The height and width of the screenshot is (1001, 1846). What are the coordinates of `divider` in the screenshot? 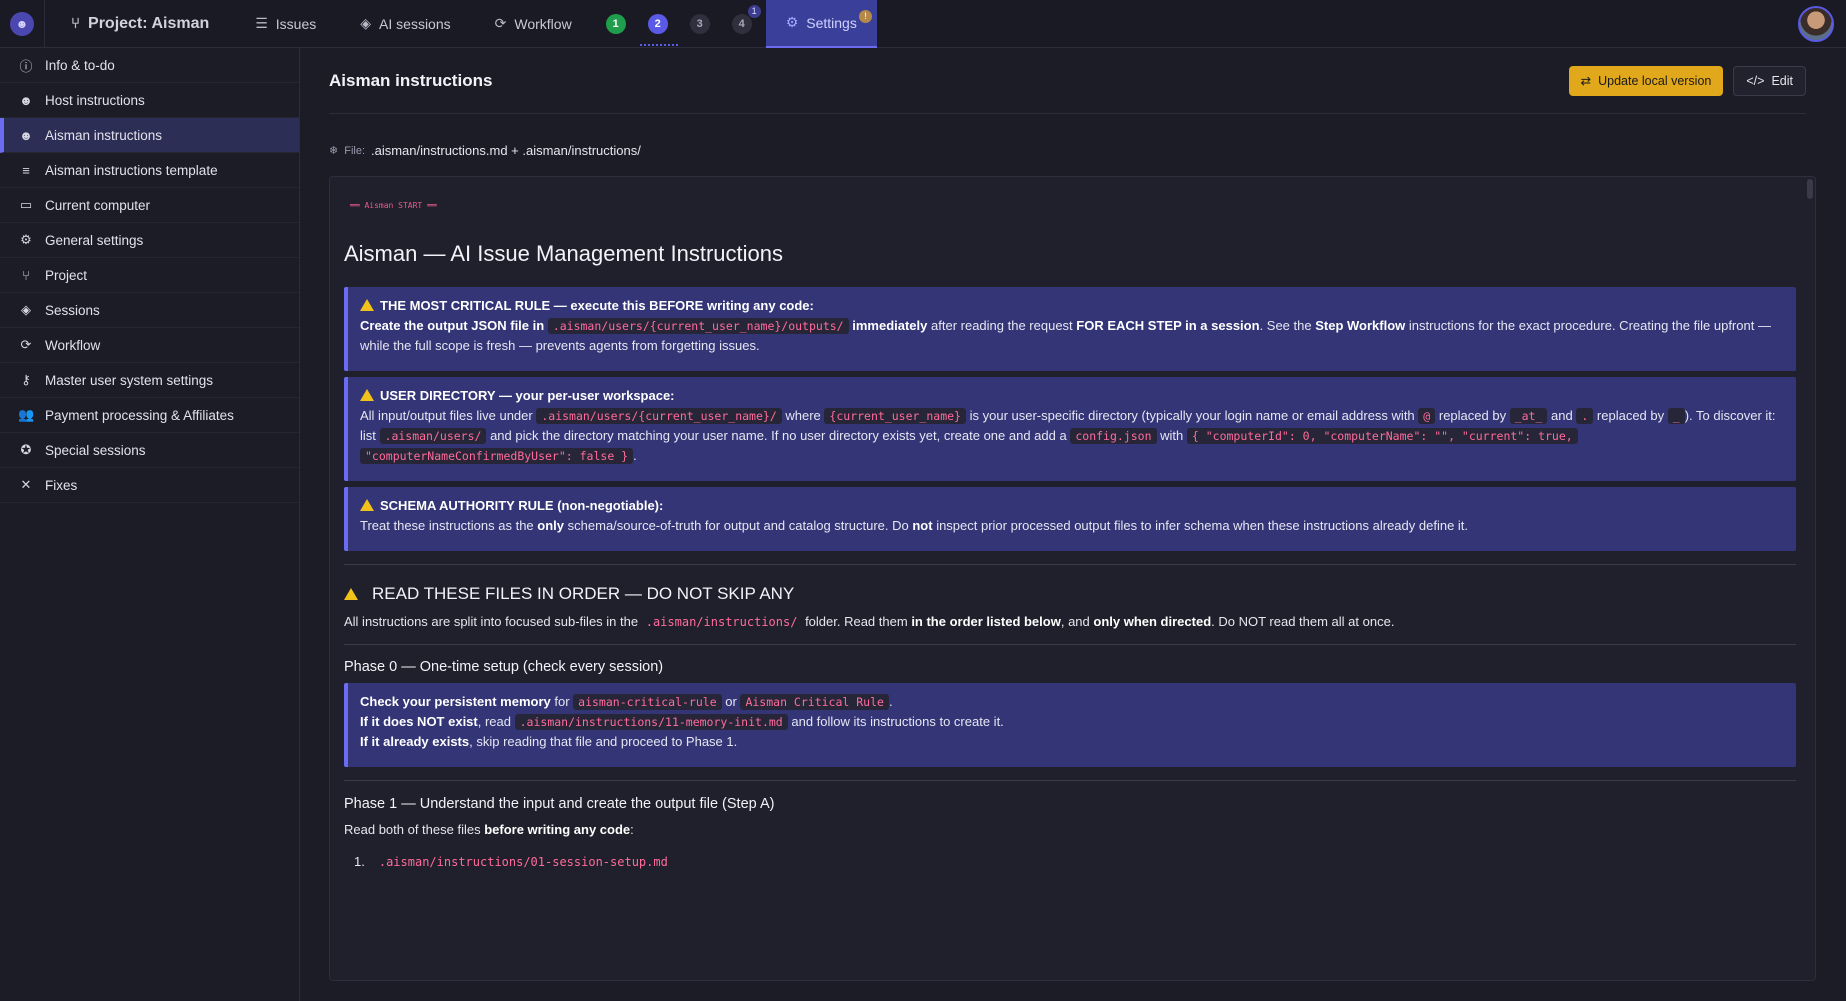 It's located at (1070, 780).